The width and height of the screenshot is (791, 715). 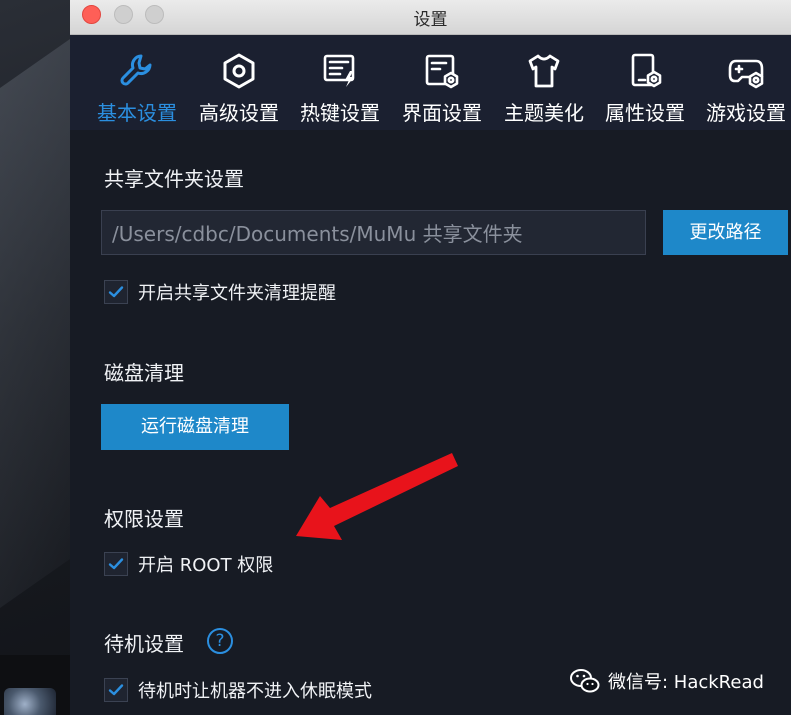 What do you see at coordinates (725, 232) in the screenshot?
I see `change-path-button: 更改路径` at bounding box center [725, 232].